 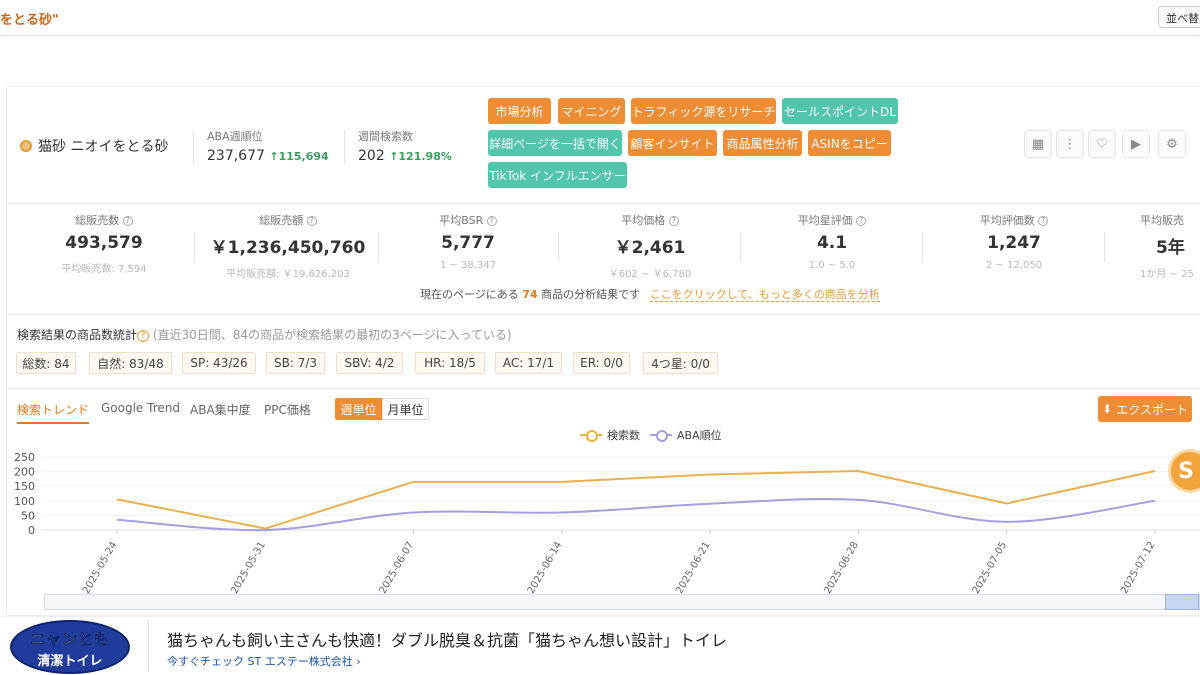 I want to click on market-analysis-button: 市場分析, so click(x=519, y=111).